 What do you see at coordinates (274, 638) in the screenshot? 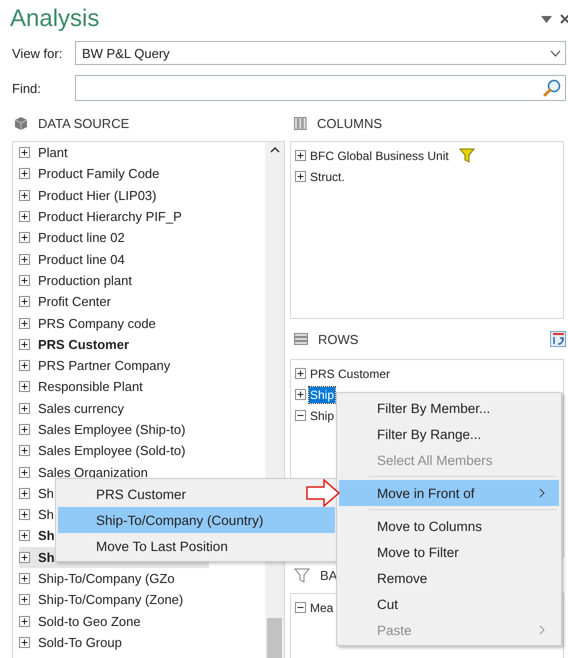
I see `scrollbar-thumb` at bounding box center [274, 638].